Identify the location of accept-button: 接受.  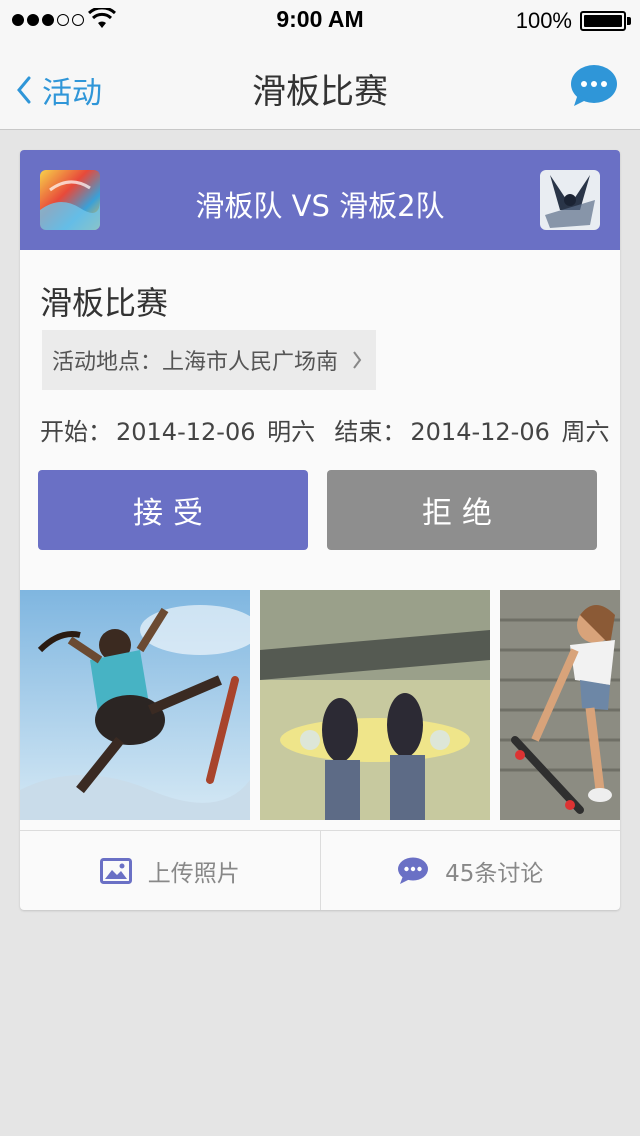
(173, 510).